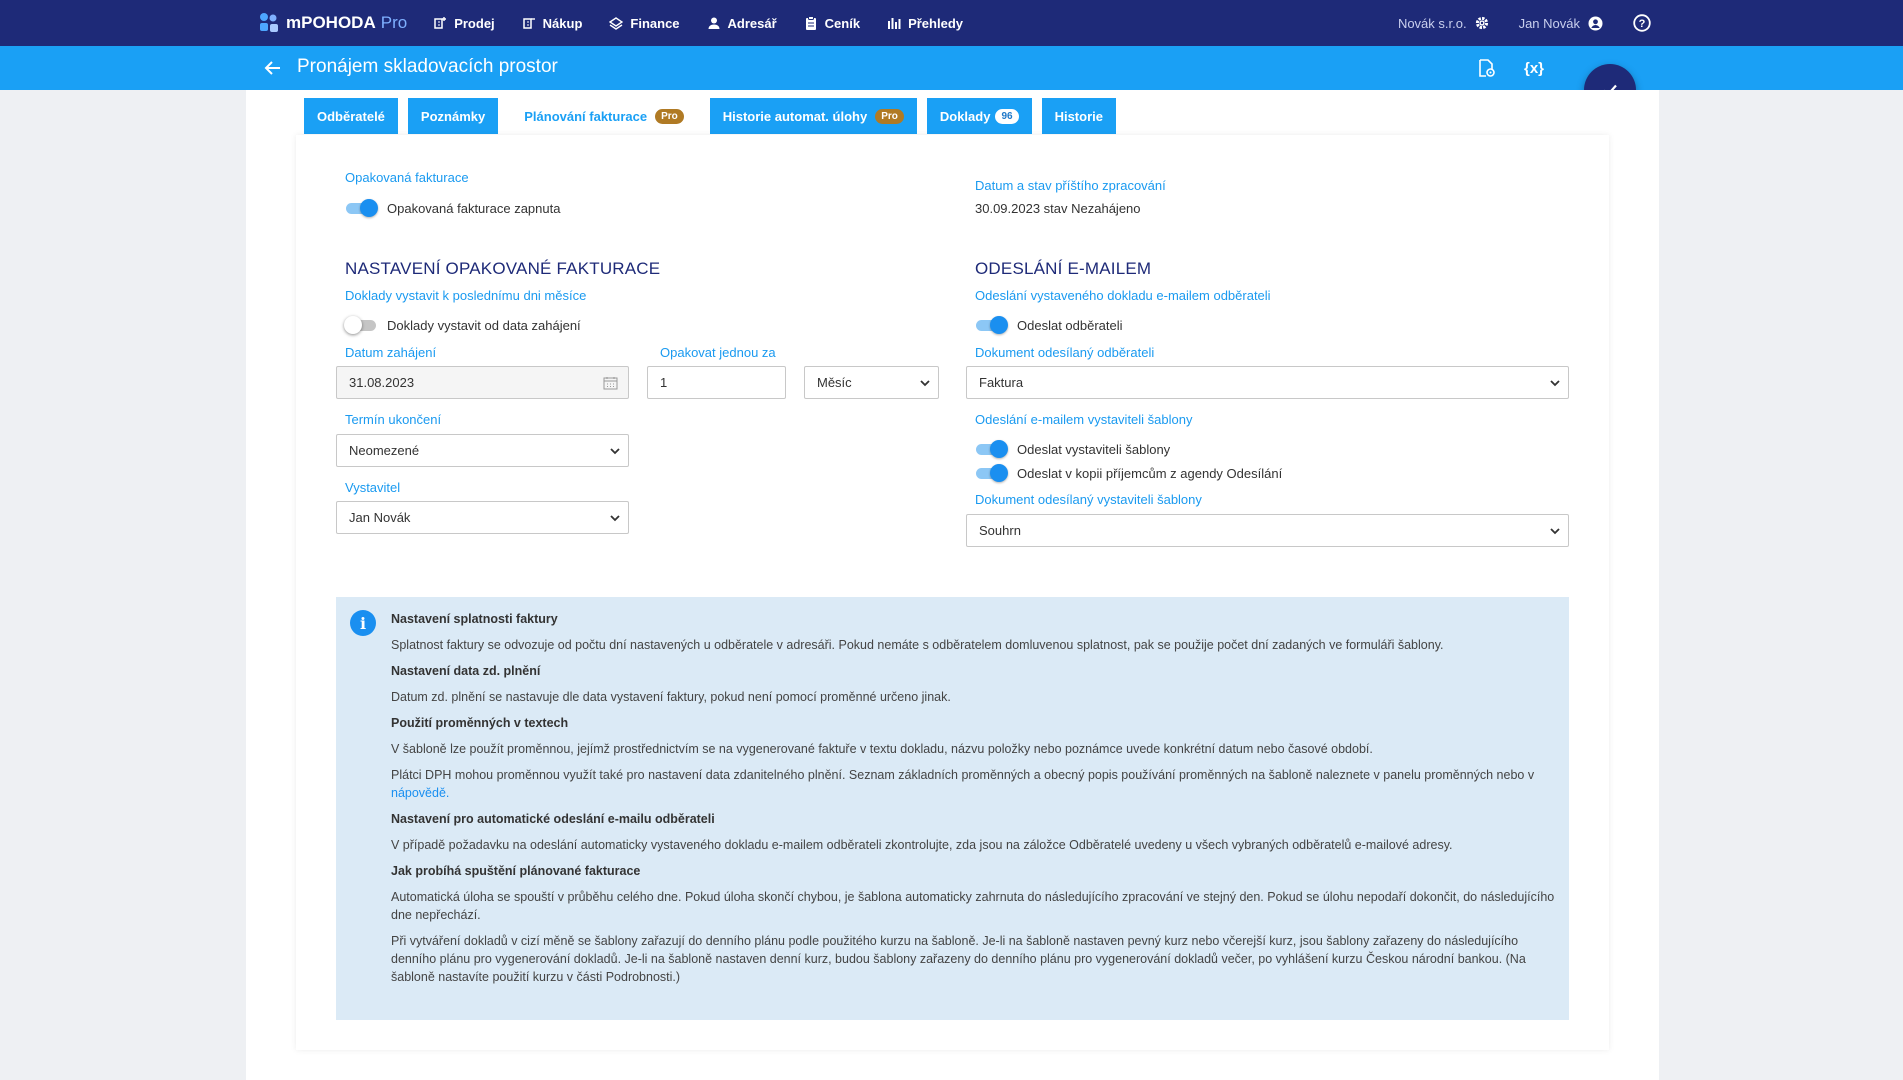 The height and width of the screenshot is (1080, 1903). Describe the element at coordinates (991, 449) in the screenshot. I see `send-issuer-toggle` at that location.